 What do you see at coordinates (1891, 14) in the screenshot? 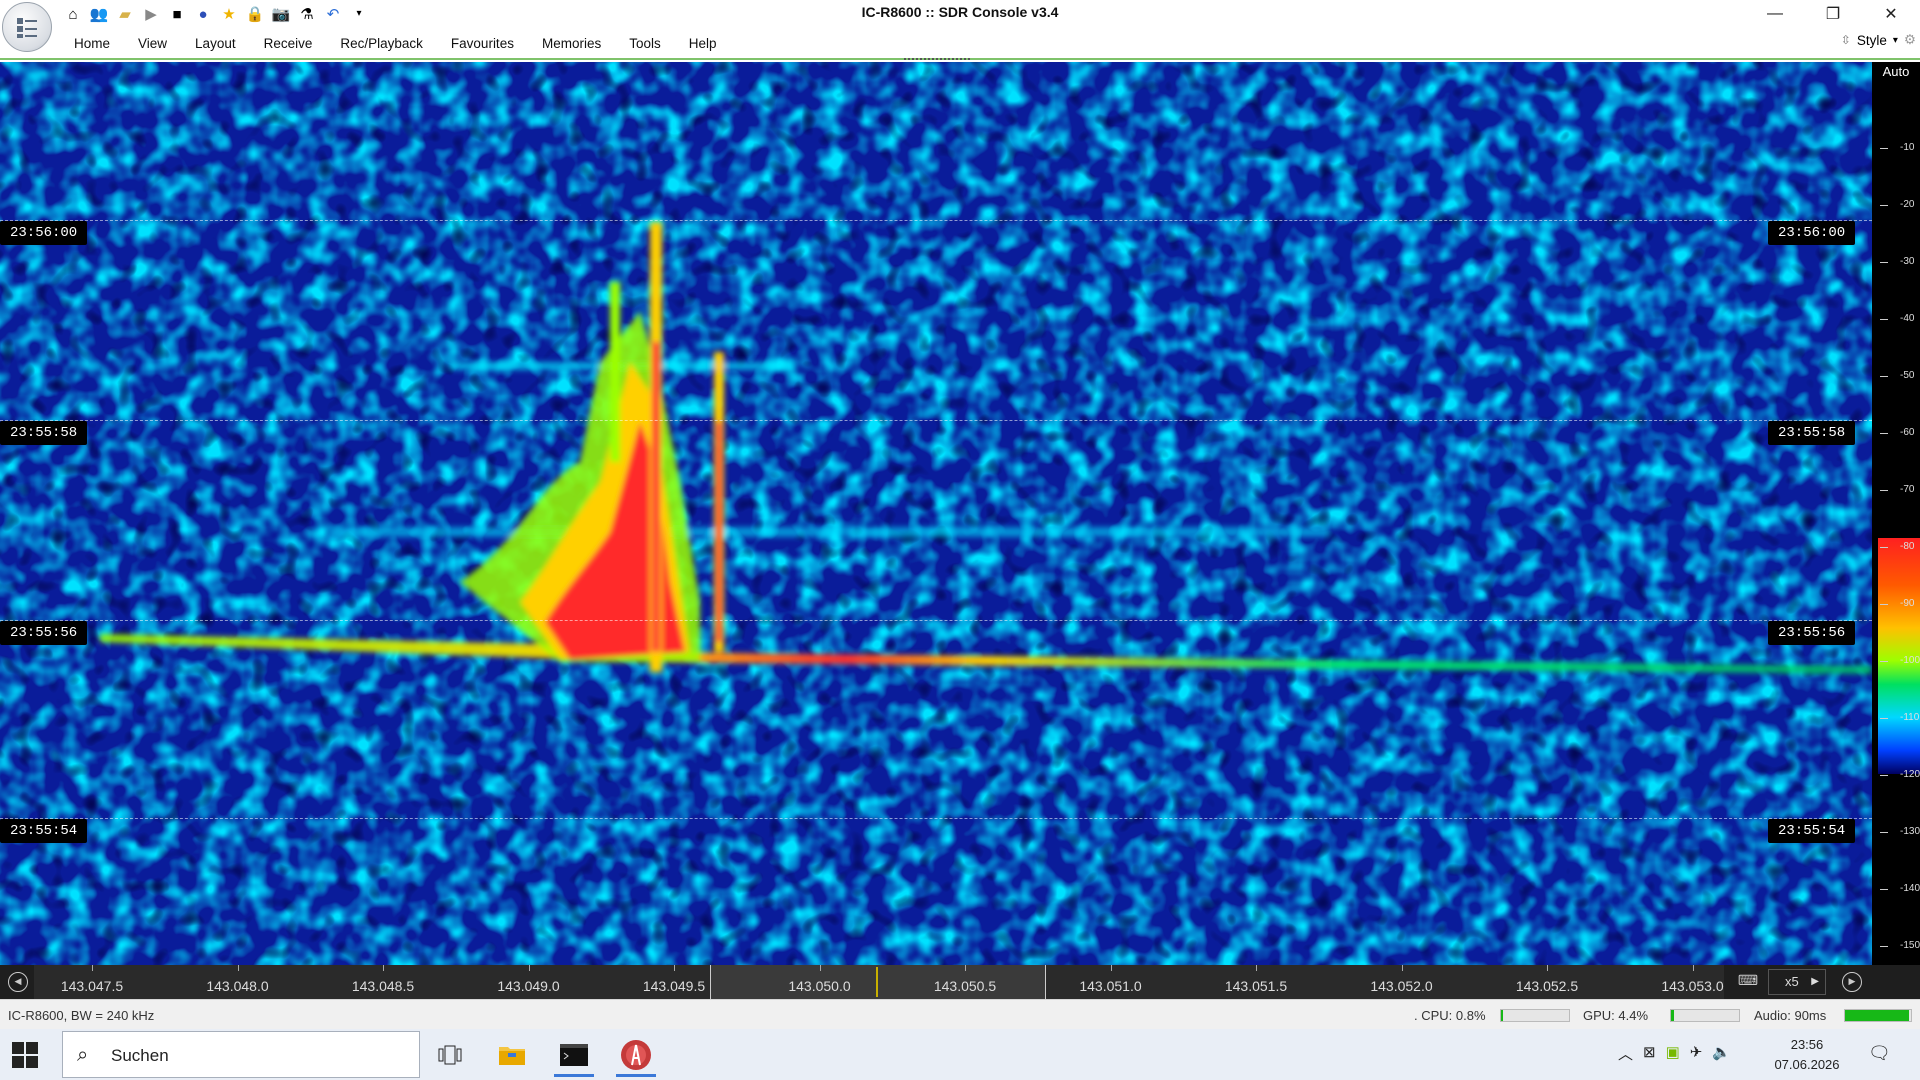
I see `close-icon: ✕` at bounding box center [1891, 14].